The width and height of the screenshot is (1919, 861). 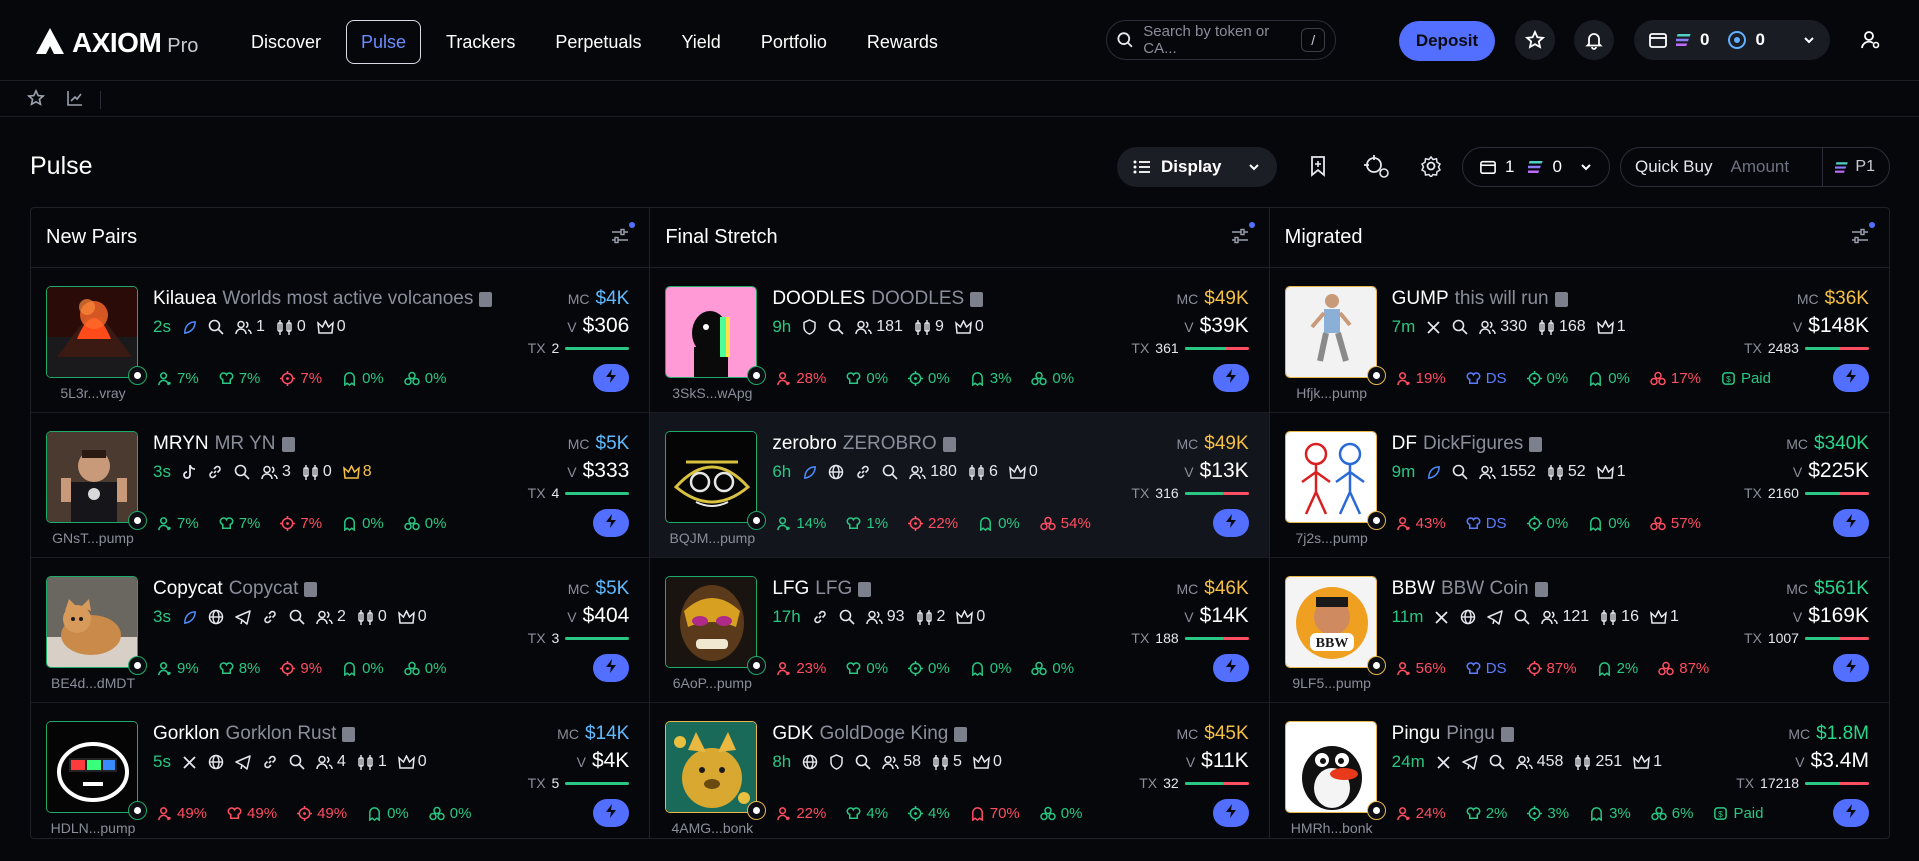 I want to click on token-image: BBW, so click(x=1330, y=622).